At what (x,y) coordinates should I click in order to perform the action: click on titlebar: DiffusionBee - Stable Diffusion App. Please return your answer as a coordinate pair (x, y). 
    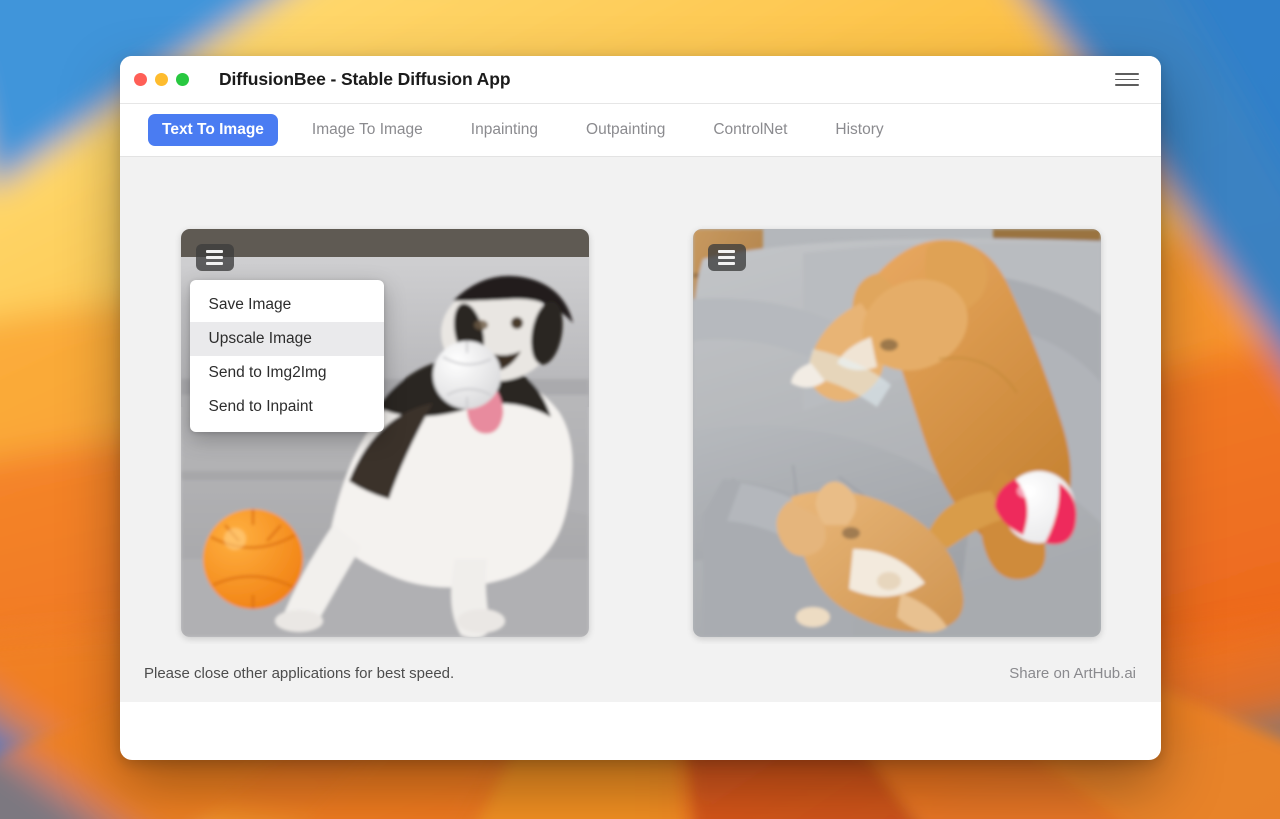
    Looking at the image, I should click on (640, 80).